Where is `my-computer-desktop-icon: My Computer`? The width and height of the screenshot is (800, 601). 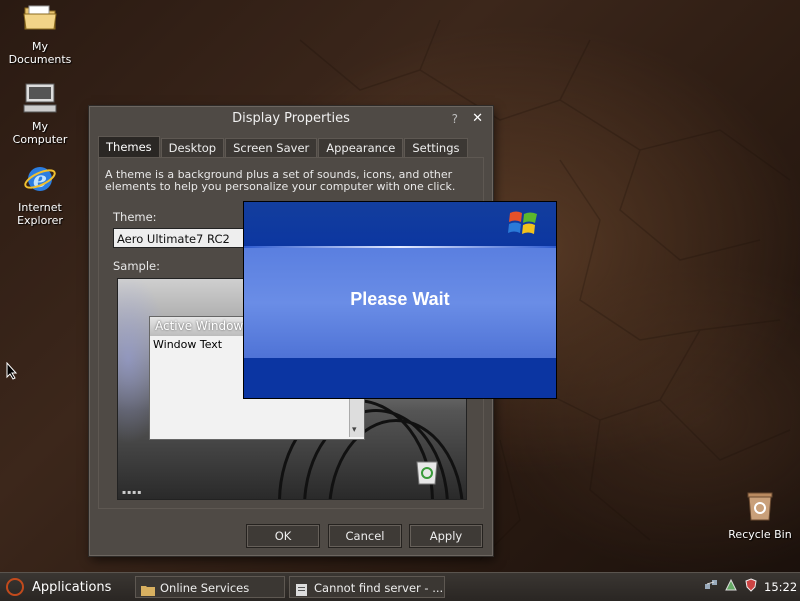
my-computer-desktop-icon: My Computer is located at coordinates (40, 114).